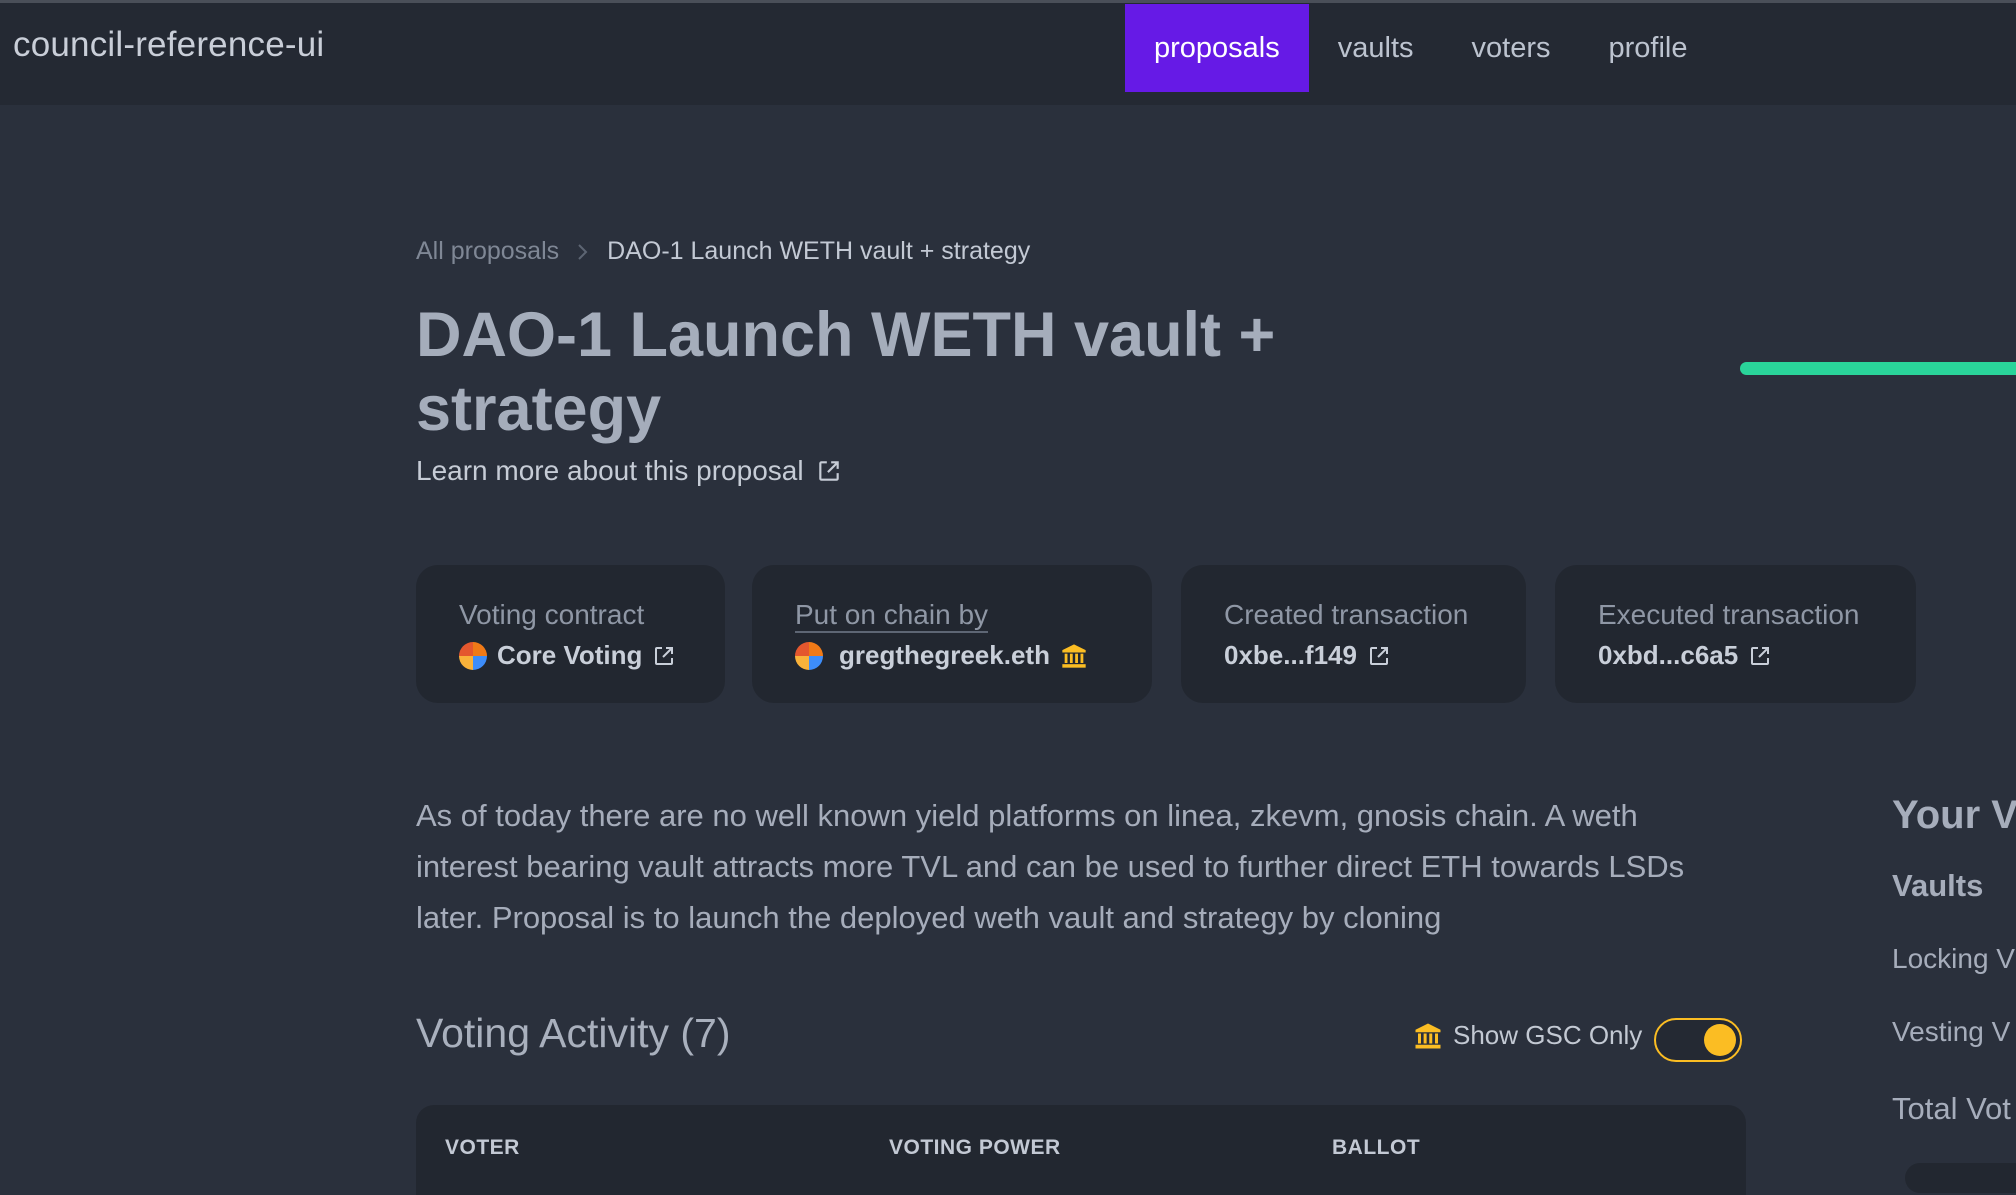  I want to click on breadcrumb-all-proposals: All proposals, so click(487, 251).